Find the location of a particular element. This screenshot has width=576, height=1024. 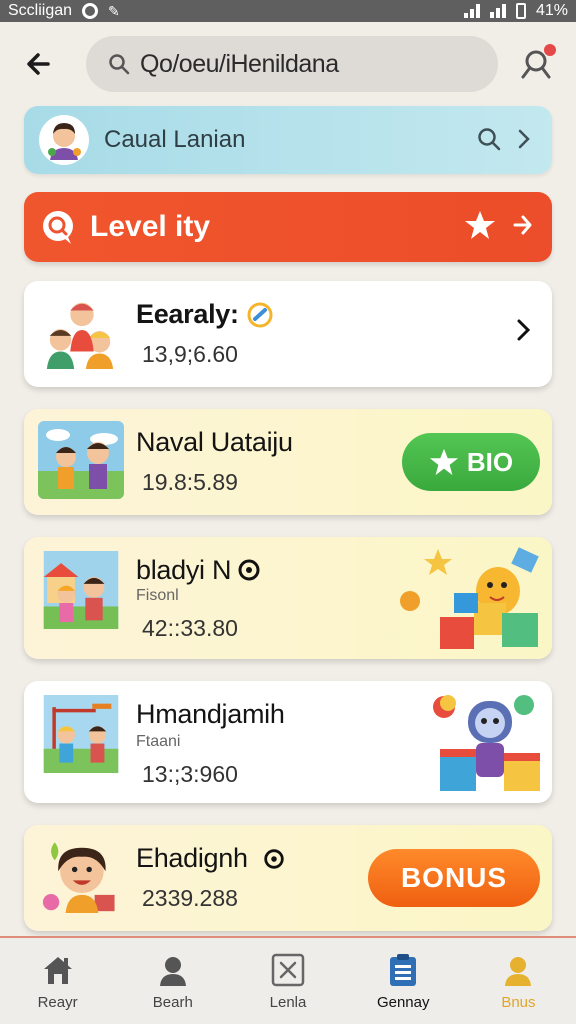

person-icon is located at coordinates (172, 971).